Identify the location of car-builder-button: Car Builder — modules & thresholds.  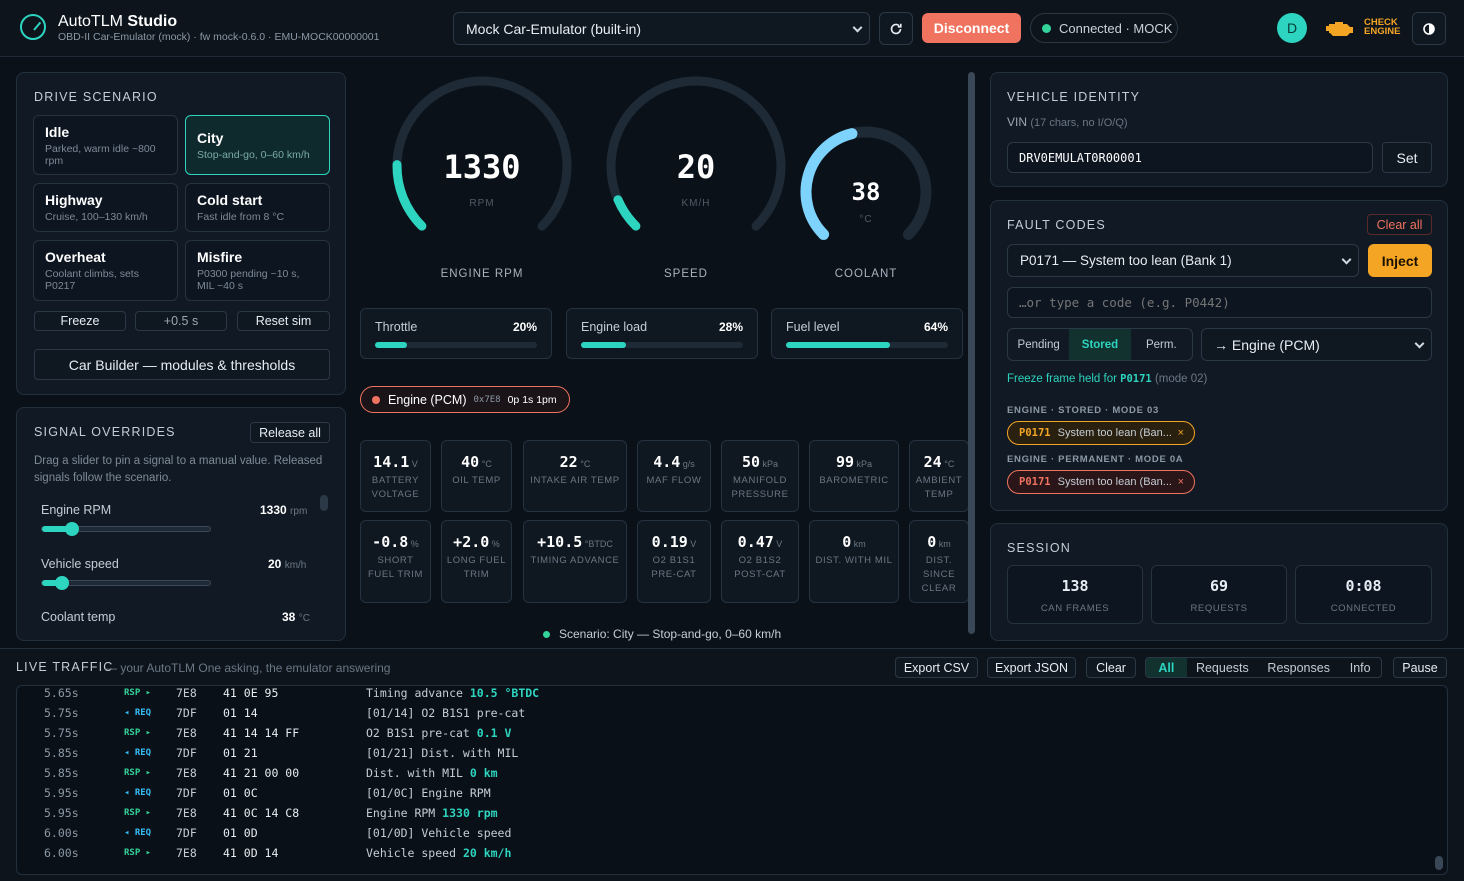
(182, 364).